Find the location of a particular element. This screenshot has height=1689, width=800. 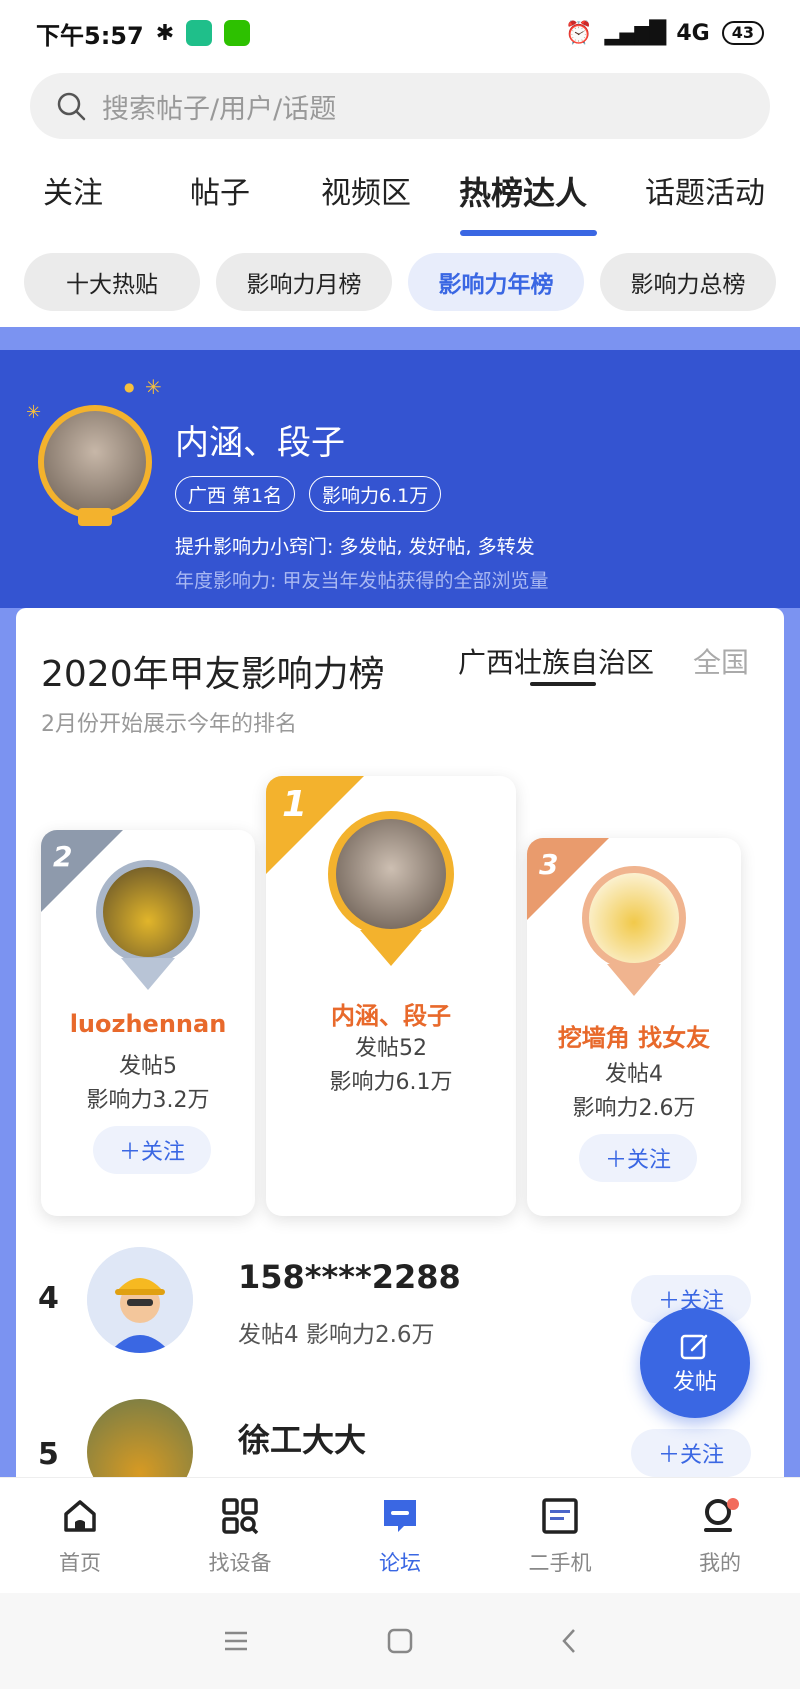

menu-icon is located at coordinates (236, 1641).